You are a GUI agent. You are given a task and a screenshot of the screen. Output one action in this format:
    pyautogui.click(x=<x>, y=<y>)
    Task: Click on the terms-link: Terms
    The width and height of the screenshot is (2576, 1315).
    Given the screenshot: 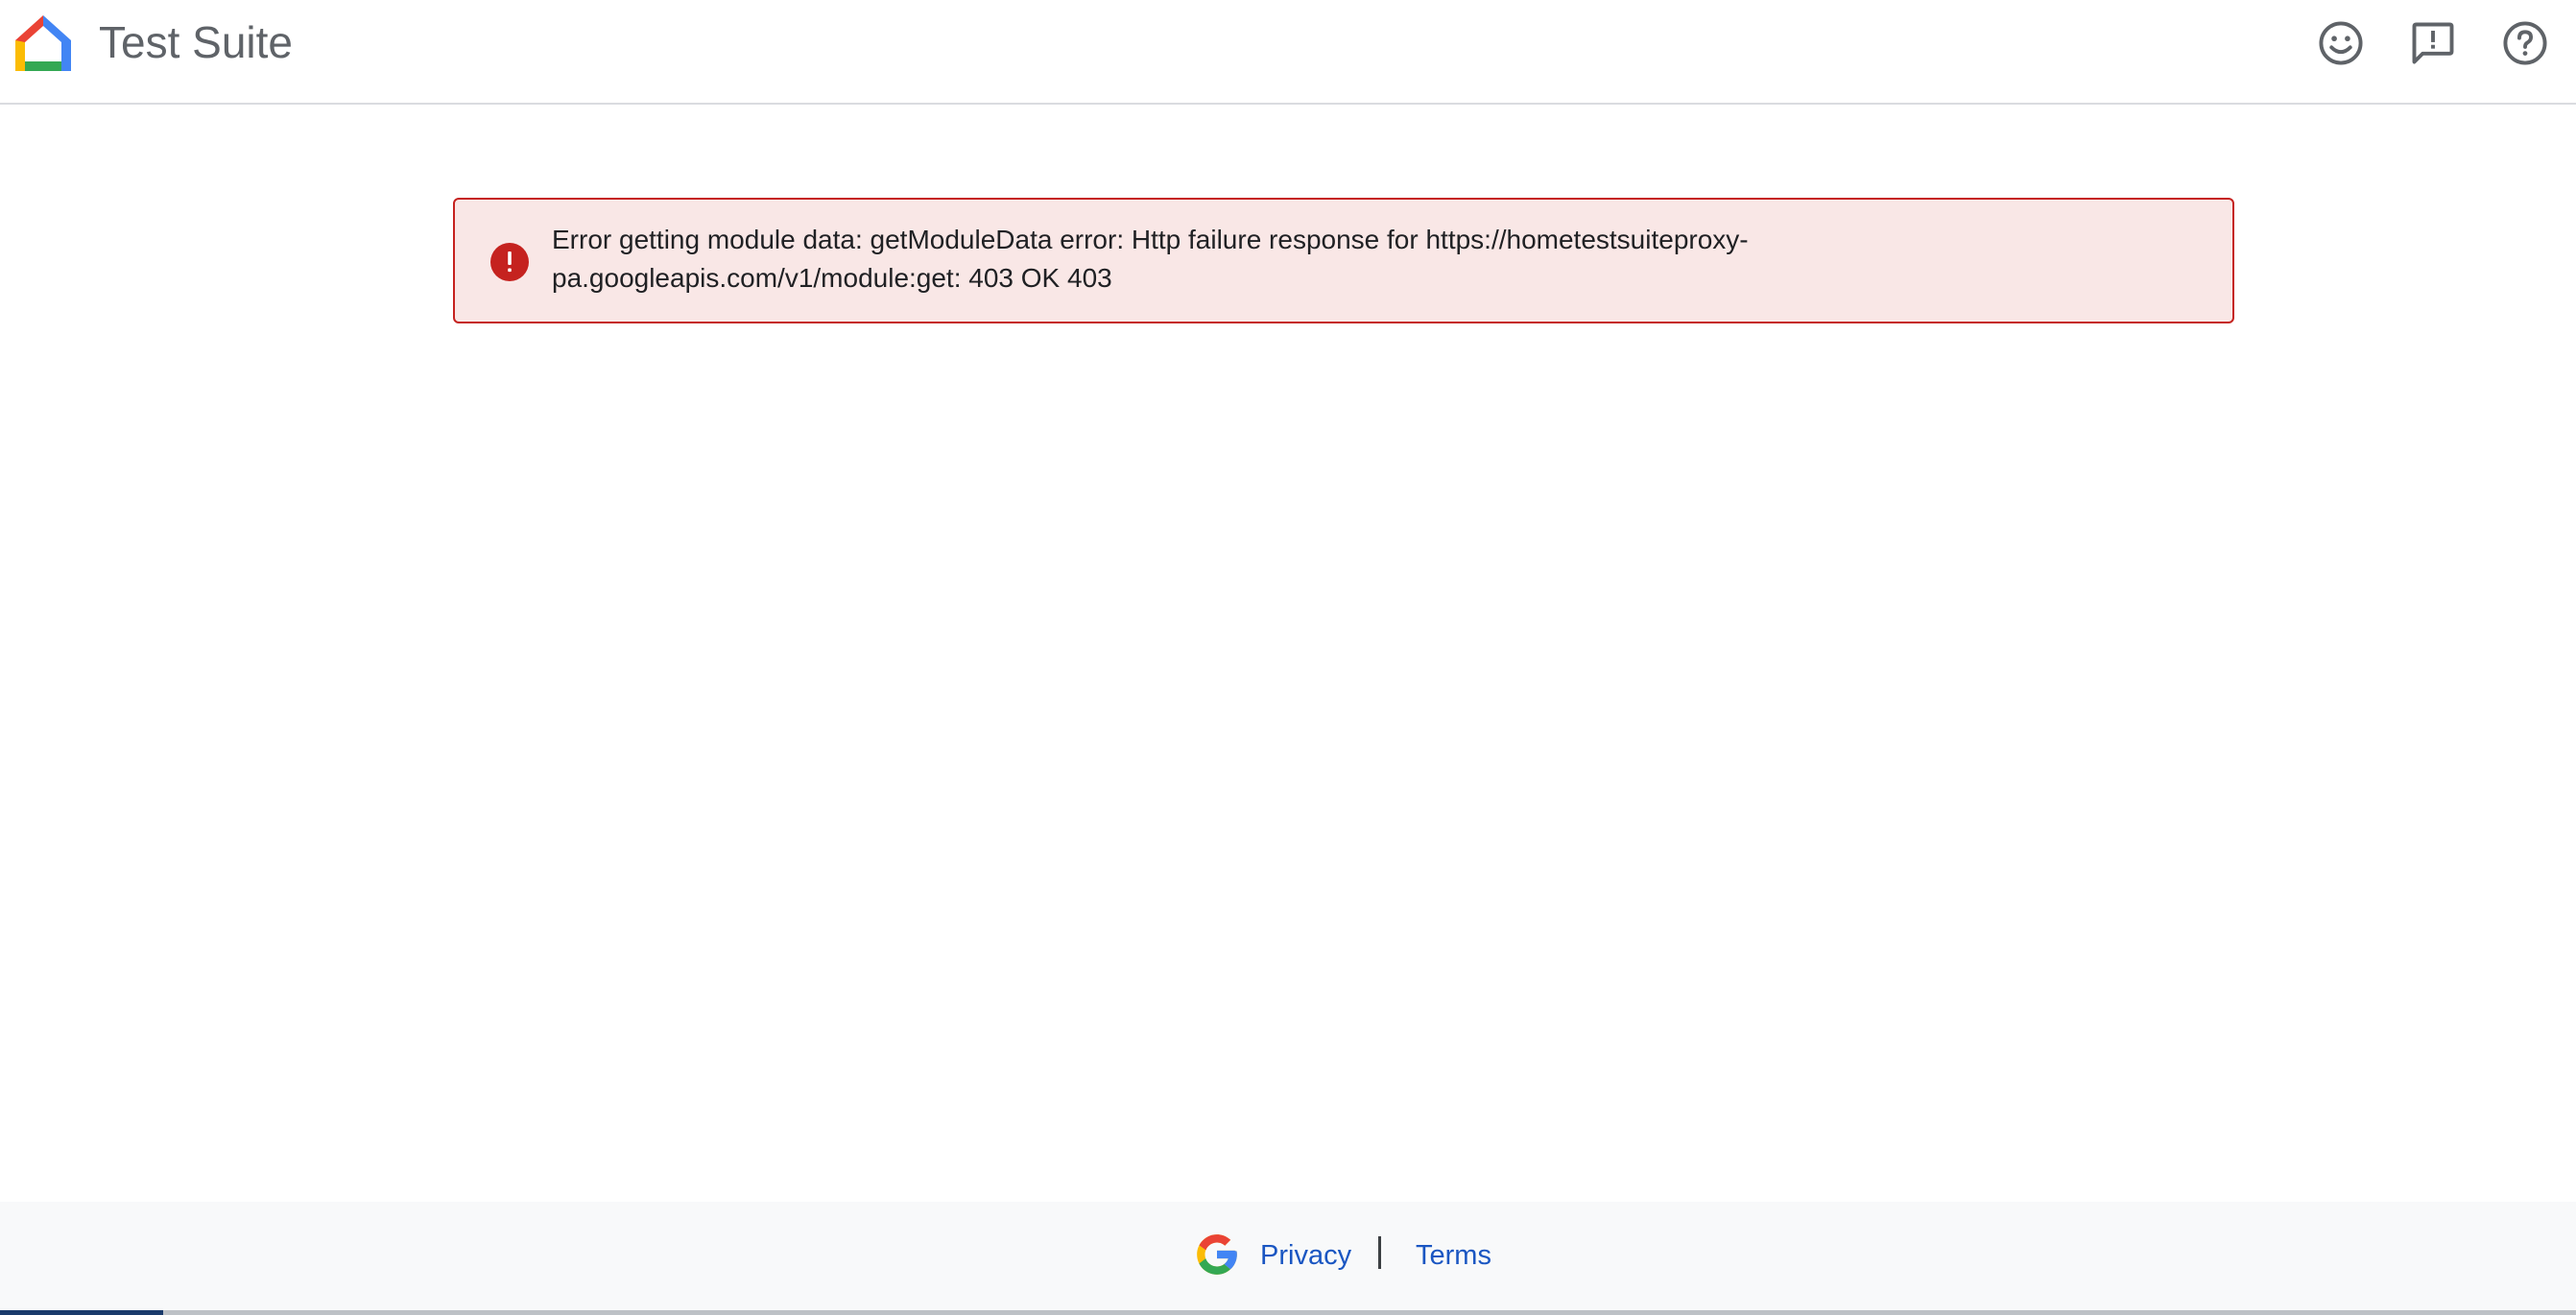 What is the action you would take?
    pyautogui.click(x=1453, y=1255)
    